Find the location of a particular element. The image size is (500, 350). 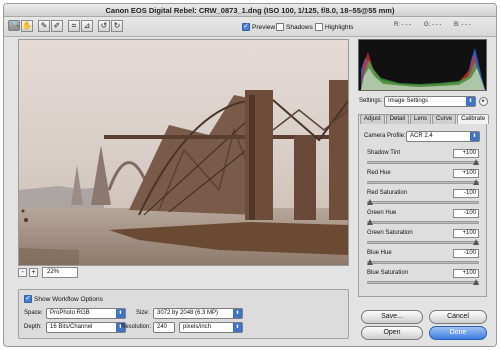

checkbox-box-icon is located at coordinates (319, 27).